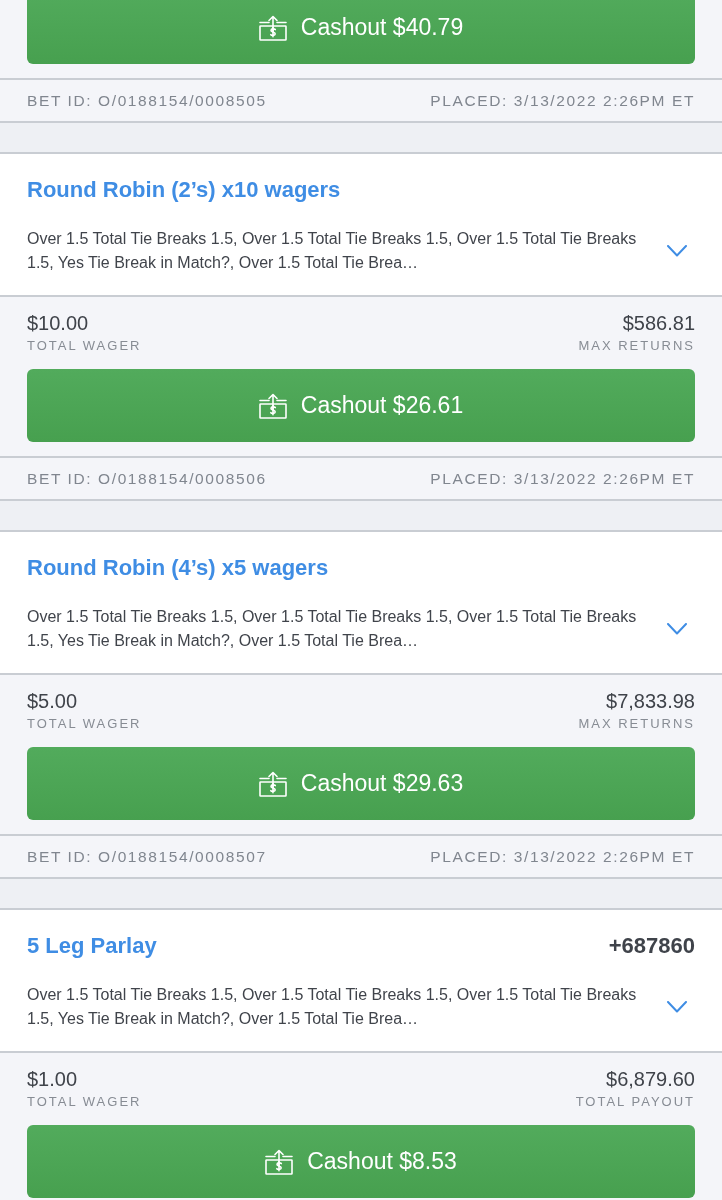  I want to click on returns-amount: $6,879.60, so click(650, 1079).